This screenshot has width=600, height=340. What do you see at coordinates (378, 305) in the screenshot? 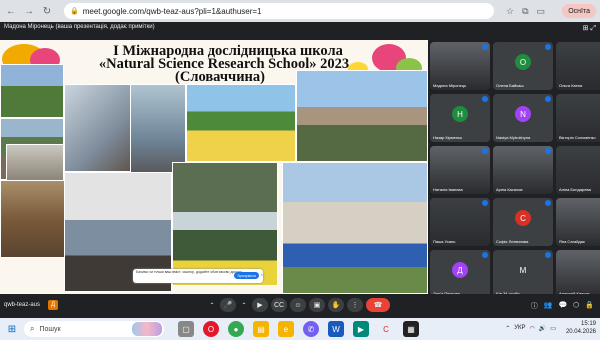
I see `end-call-icon: ☎` at bounding box center [378, 305].